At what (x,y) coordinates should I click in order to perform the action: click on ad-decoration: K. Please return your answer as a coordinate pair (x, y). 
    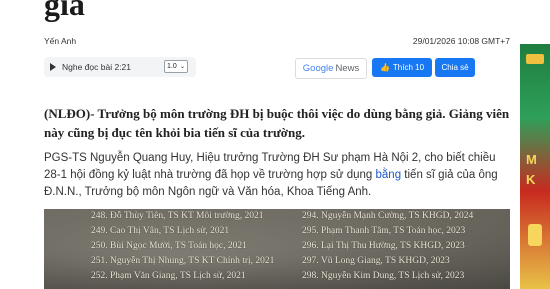
    Looking at the image, I should click on (531, 179).